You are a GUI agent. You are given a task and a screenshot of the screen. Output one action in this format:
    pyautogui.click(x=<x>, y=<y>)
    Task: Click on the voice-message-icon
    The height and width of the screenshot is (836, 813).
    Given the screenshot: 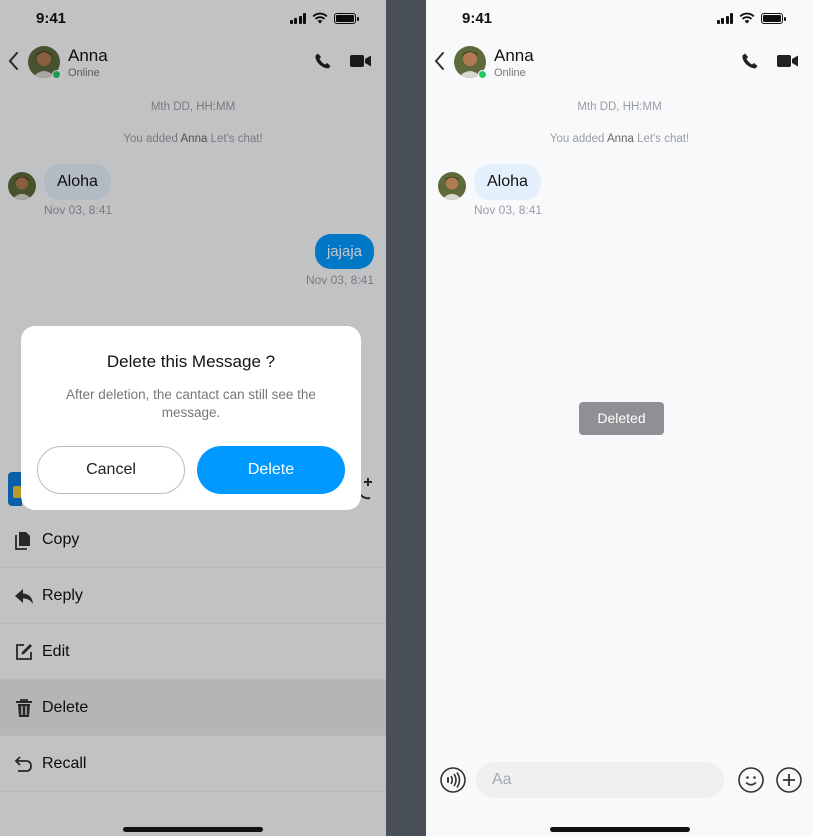 What is the action you would take?
    pyautogui.click(x=453, y=780)
    